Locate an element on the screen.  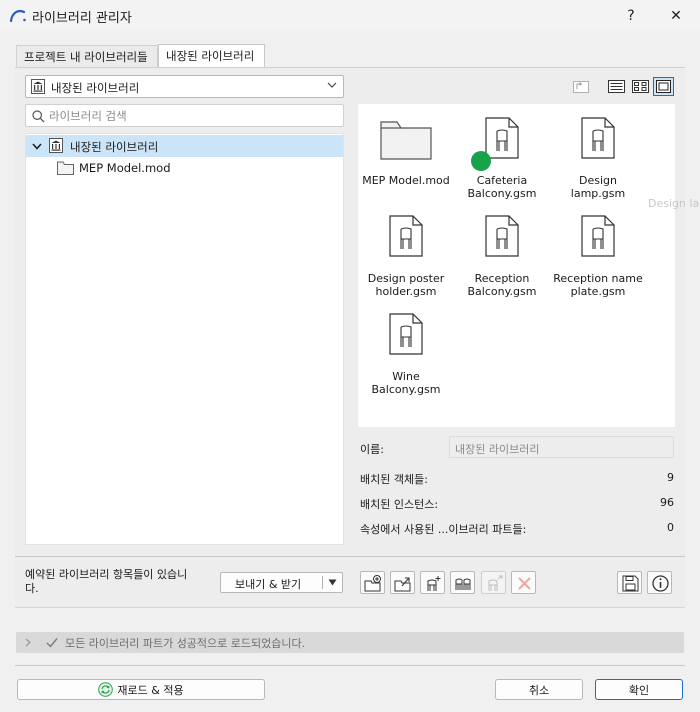
list-view-icon is located at coordinates (616, 86).